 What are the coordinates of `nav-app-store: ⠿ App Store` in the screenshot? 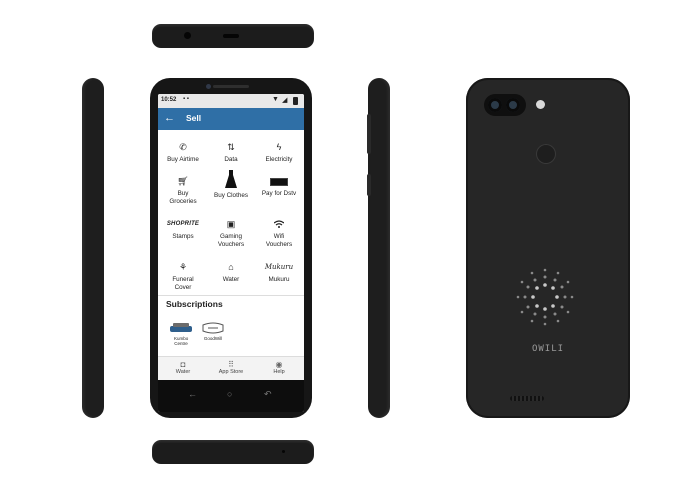 It's located at (231, 367).